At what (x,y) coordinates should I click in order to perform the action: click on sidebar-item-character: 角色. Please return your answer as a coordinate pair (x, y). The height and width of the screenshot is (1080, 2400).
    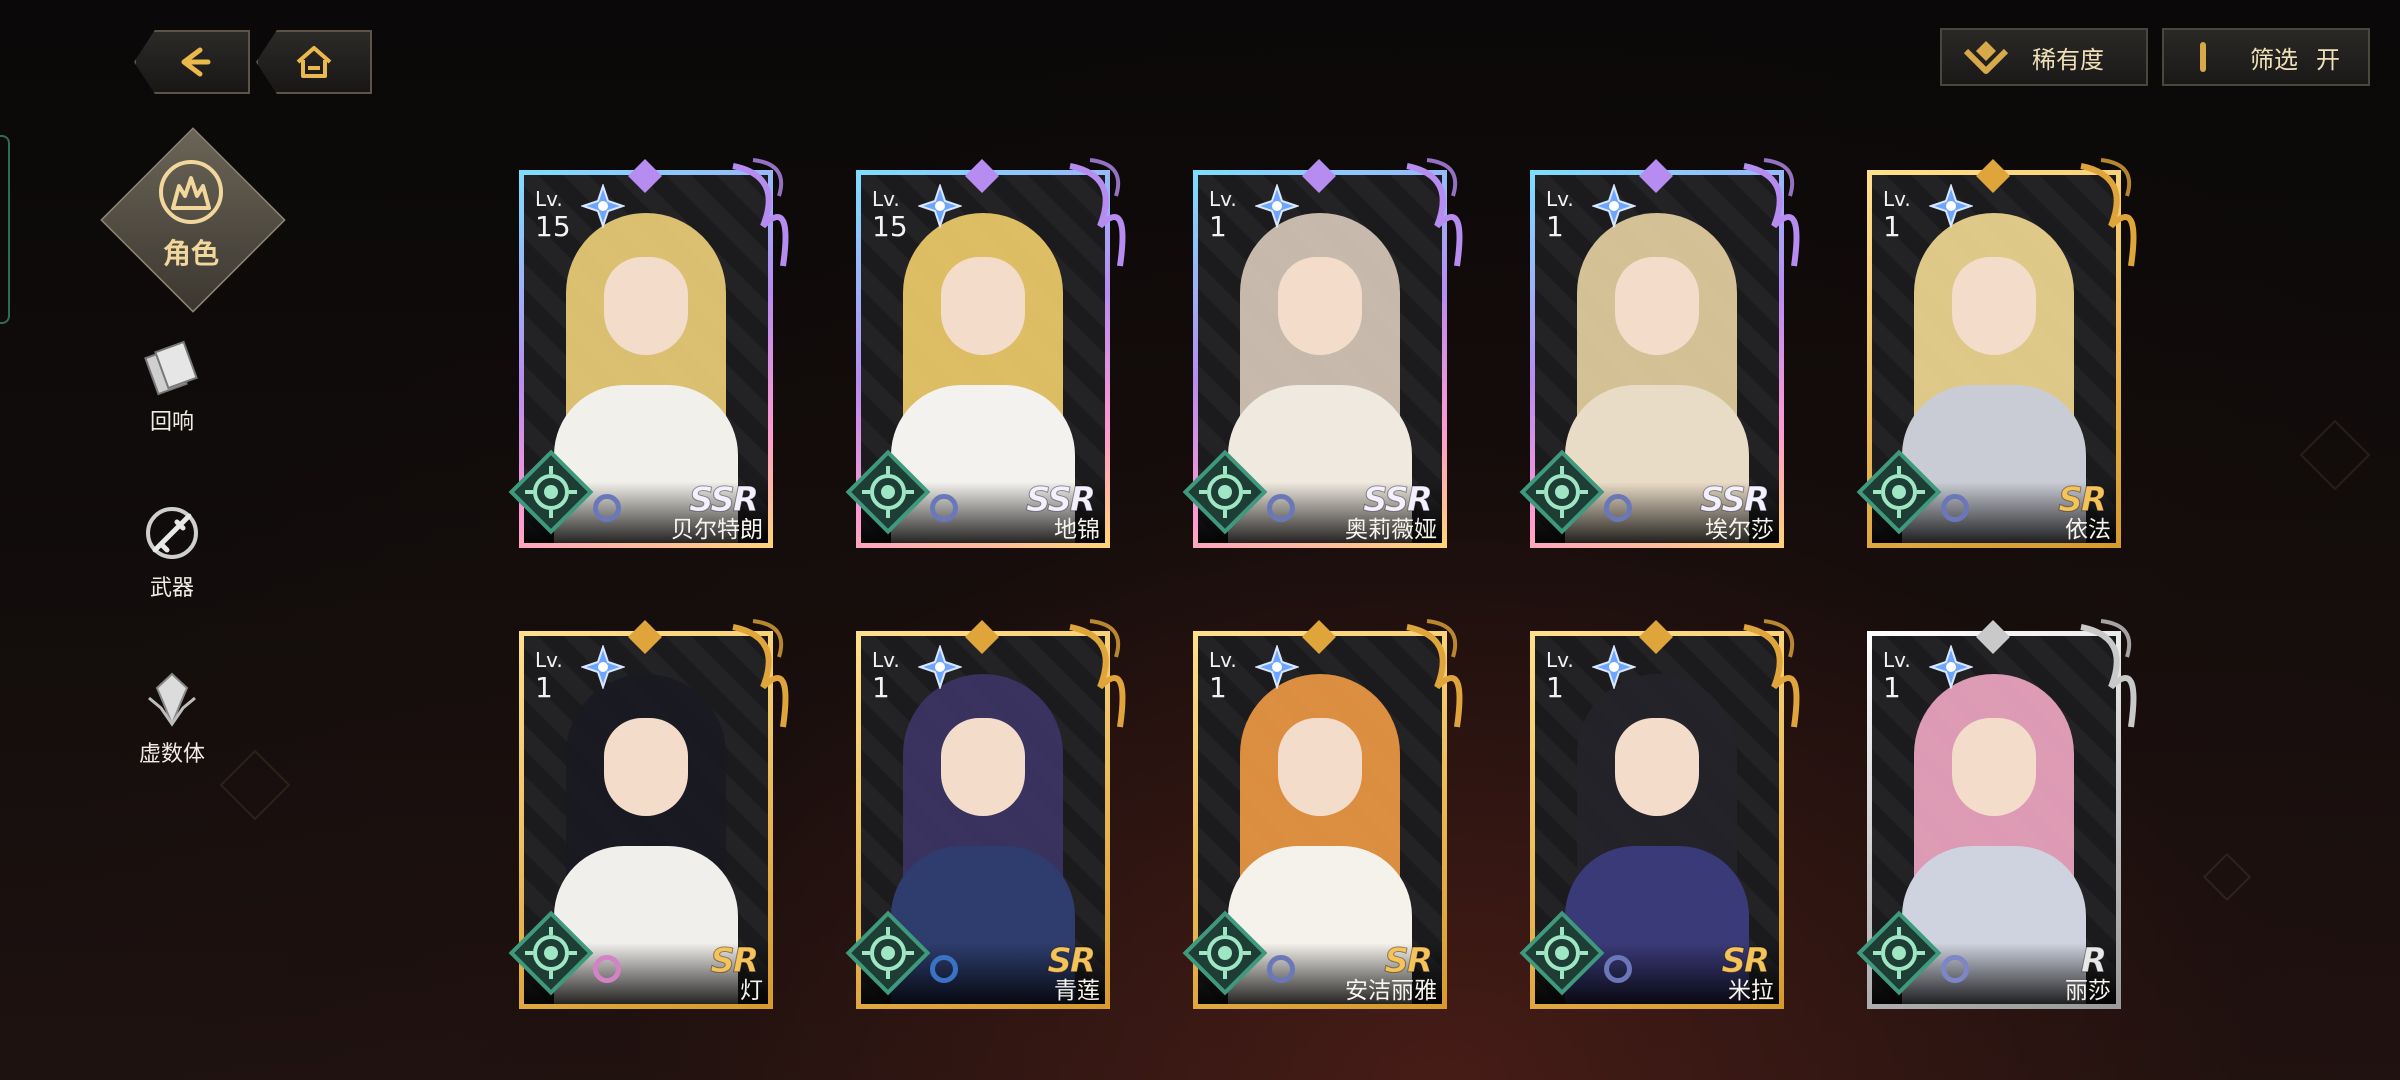
    Looking at the image, I should click on (193, 218).